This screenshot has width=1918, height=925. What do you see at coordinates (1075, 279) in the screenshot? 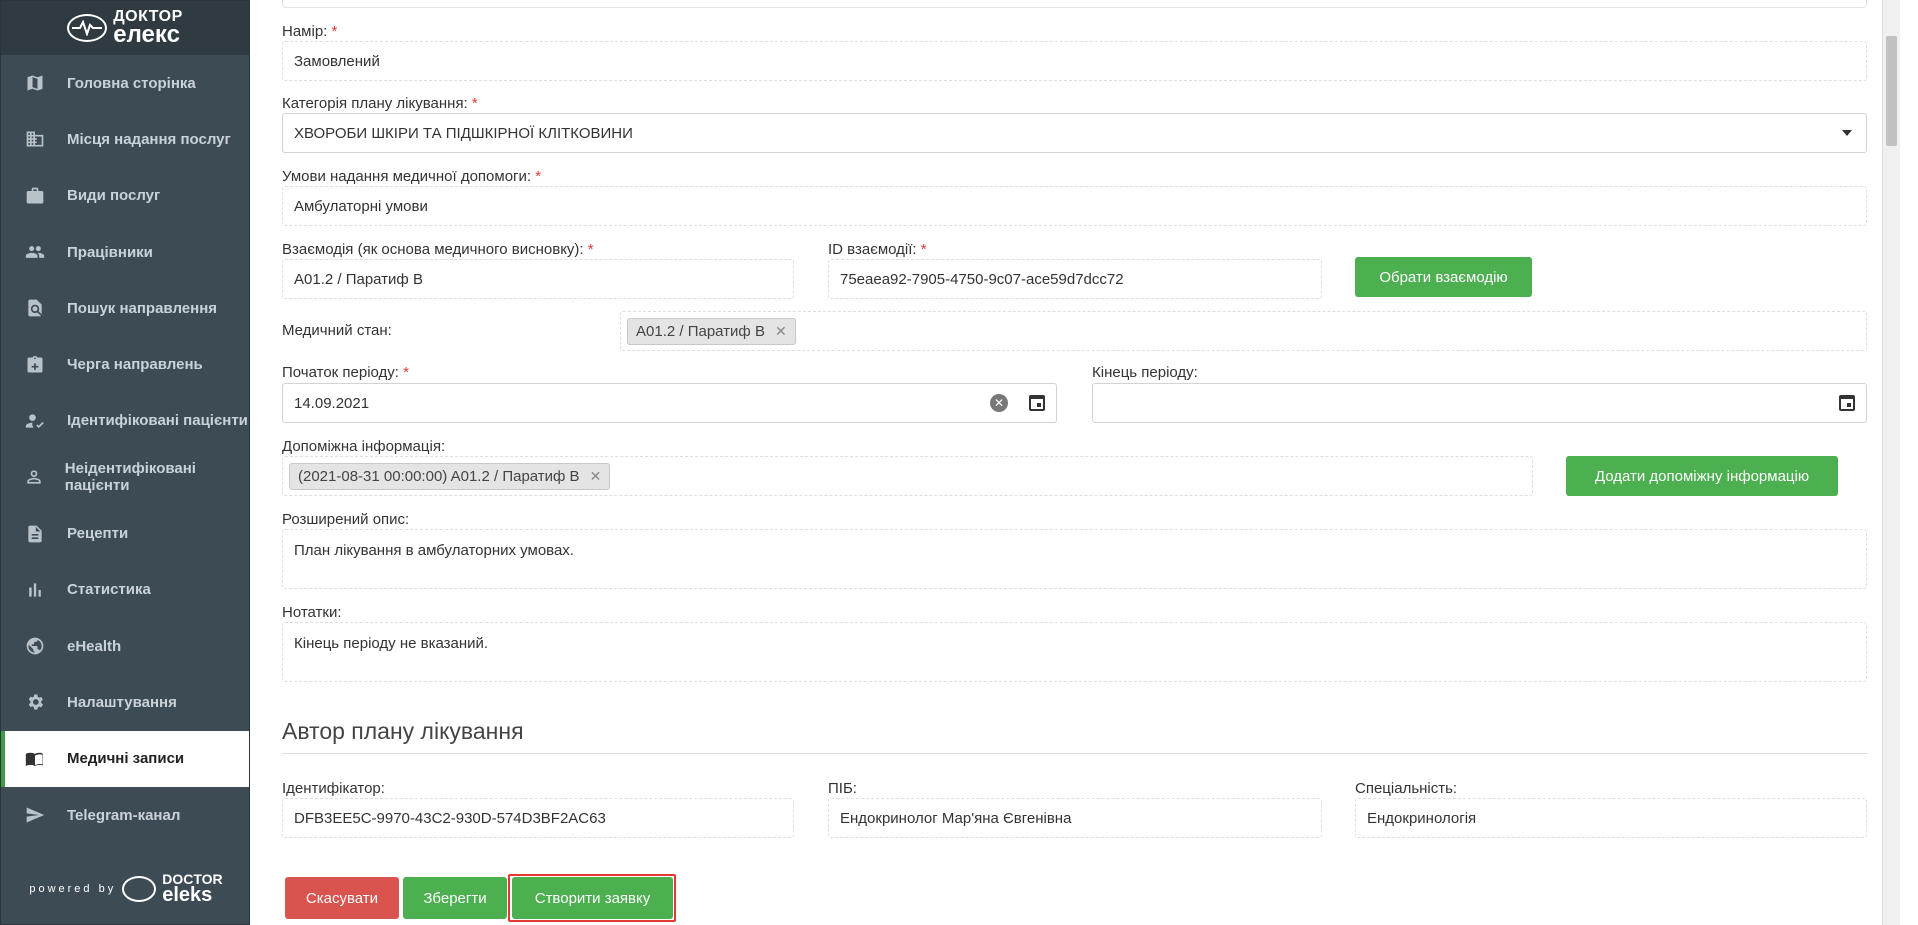
I see `encounter-id-field: 75eaea92-7905-4750-9c07-ace59d7dcc72` at bounding box center [1075, 279].